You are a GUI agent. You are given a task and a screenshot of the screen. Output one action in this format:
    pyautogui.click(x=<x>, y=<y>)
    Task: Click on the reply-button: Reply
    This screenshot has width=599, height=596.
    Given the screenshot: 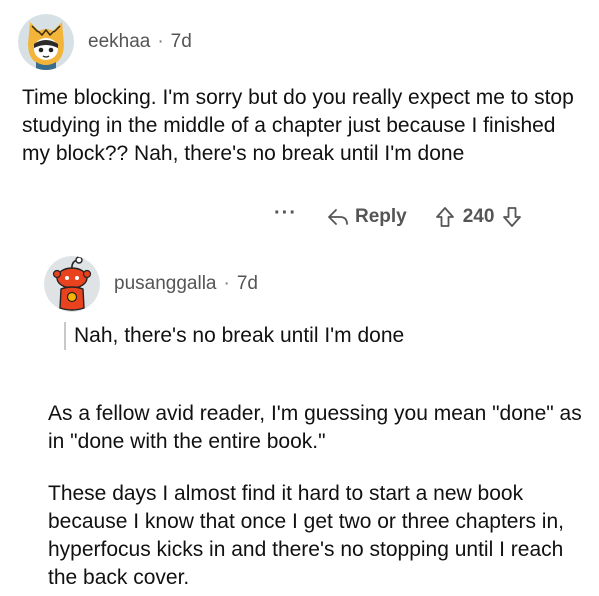 What is the action you would take?
    pyautogui.click(x=367, y=217)
    